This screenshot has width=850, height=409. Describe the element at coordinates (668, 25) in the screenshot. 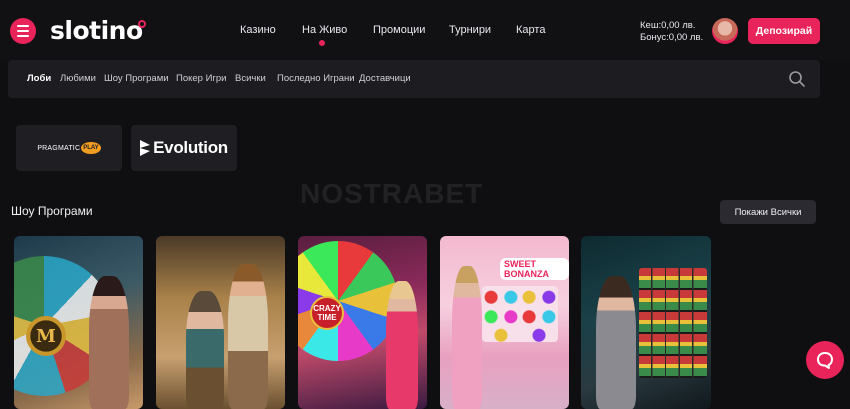

I see `cash-balance: Кеш:0,00 лв.` at that location.